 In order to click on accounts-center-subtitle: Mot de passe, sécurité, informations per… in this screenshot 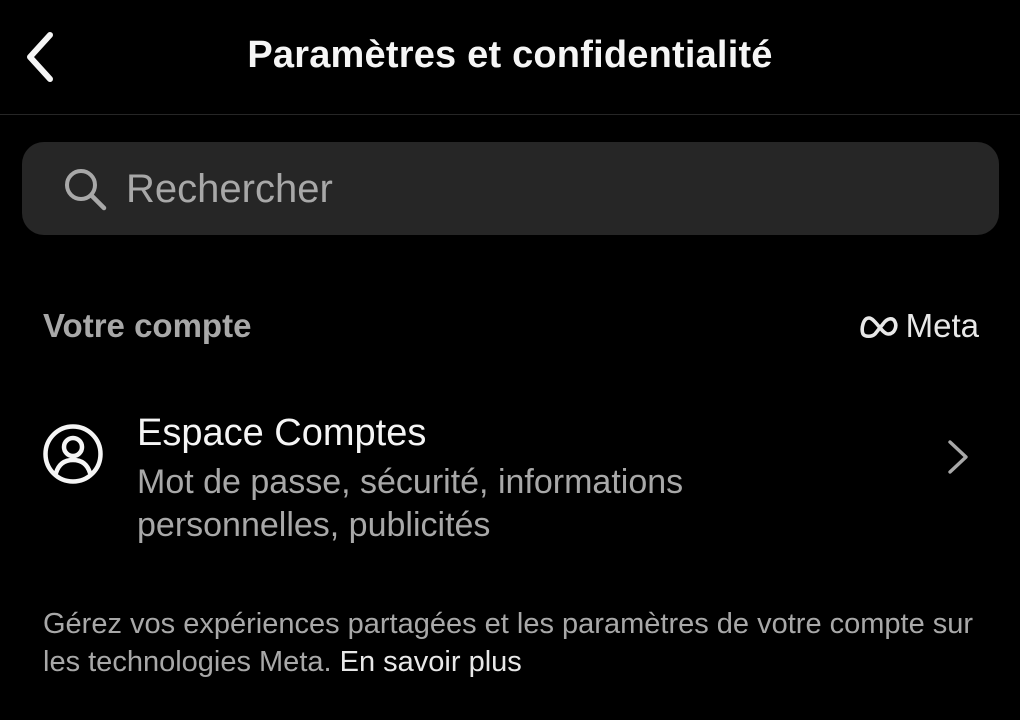, I will do `click(410, 503)`.